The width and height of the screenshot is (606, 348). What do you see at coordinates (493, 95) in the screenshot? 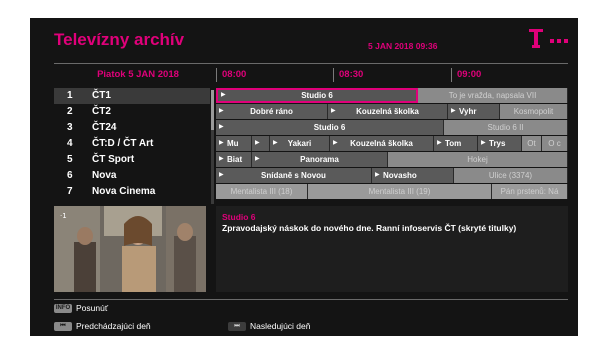
I see `program-cell: To je vražda, napsala VII` at bounding box center [493, 95].